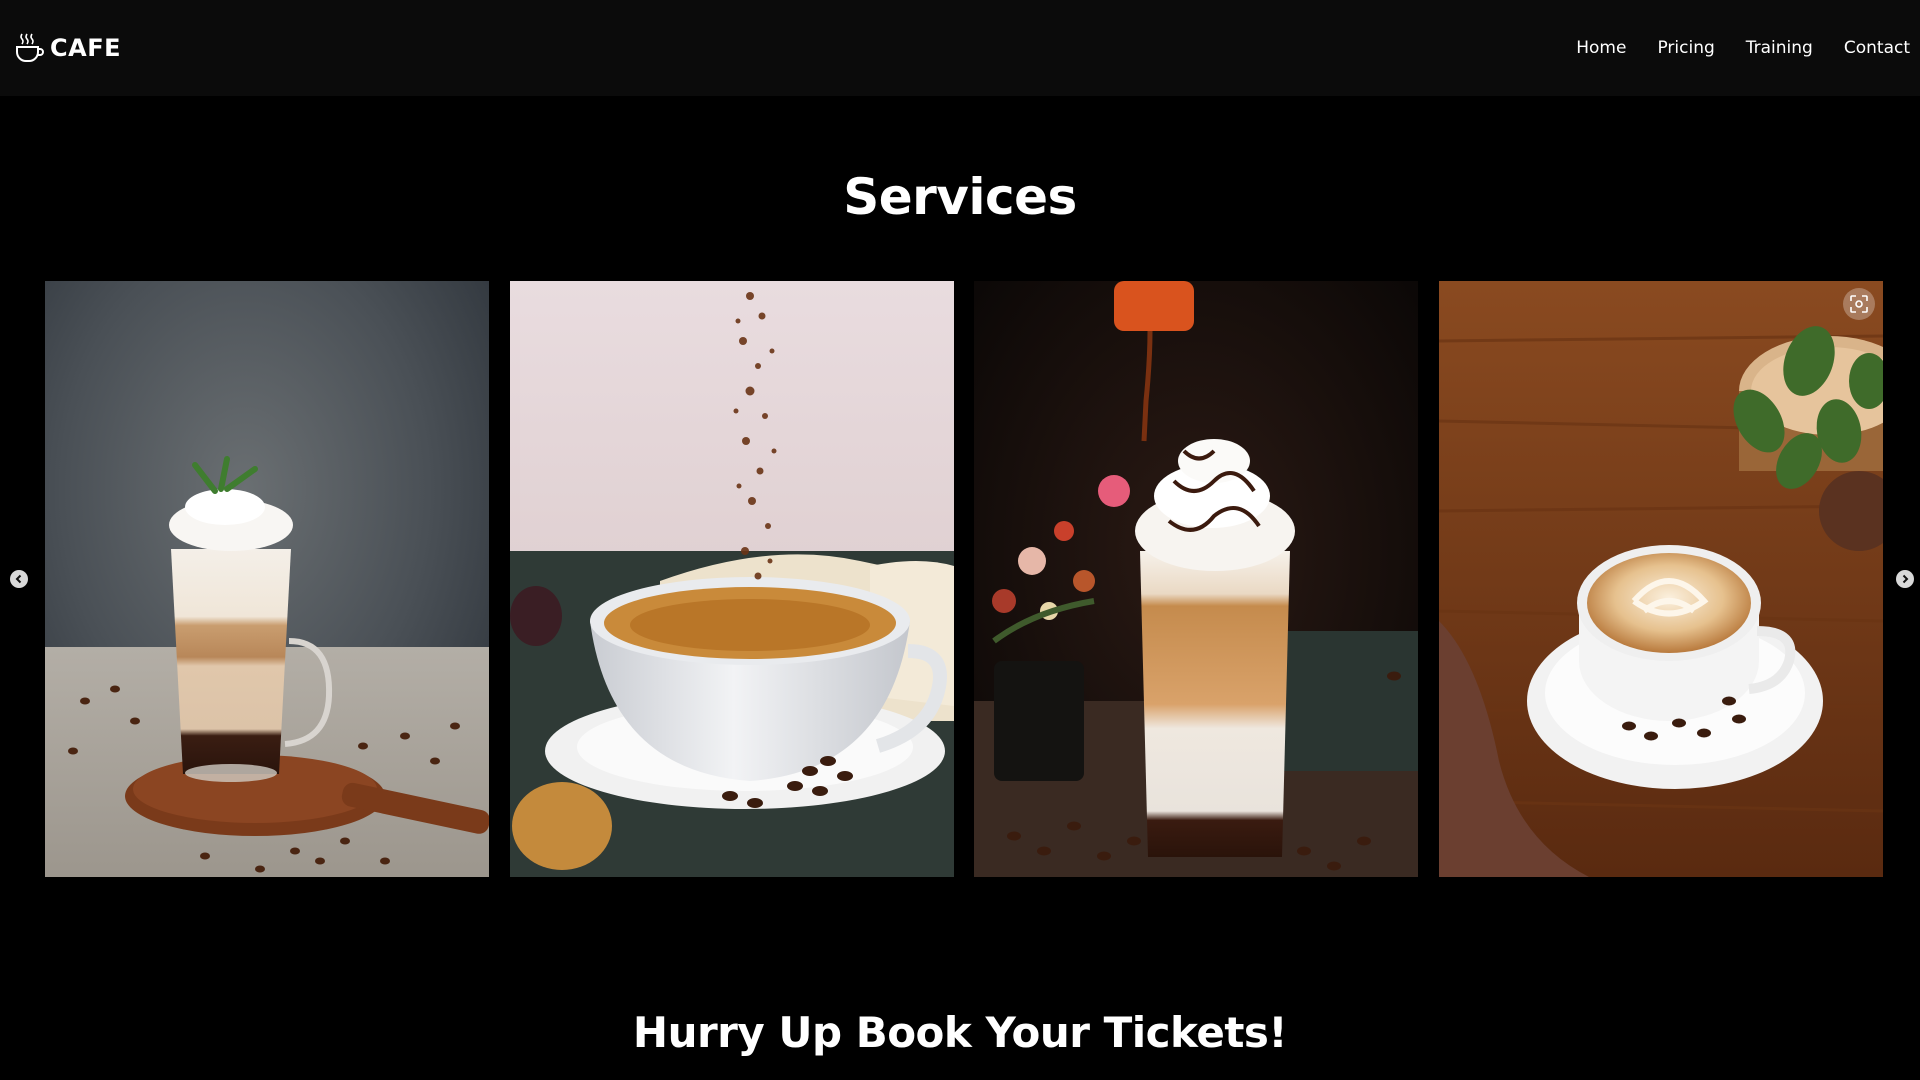  I want to click on brand-logo: CAFE, so click(67, 48).